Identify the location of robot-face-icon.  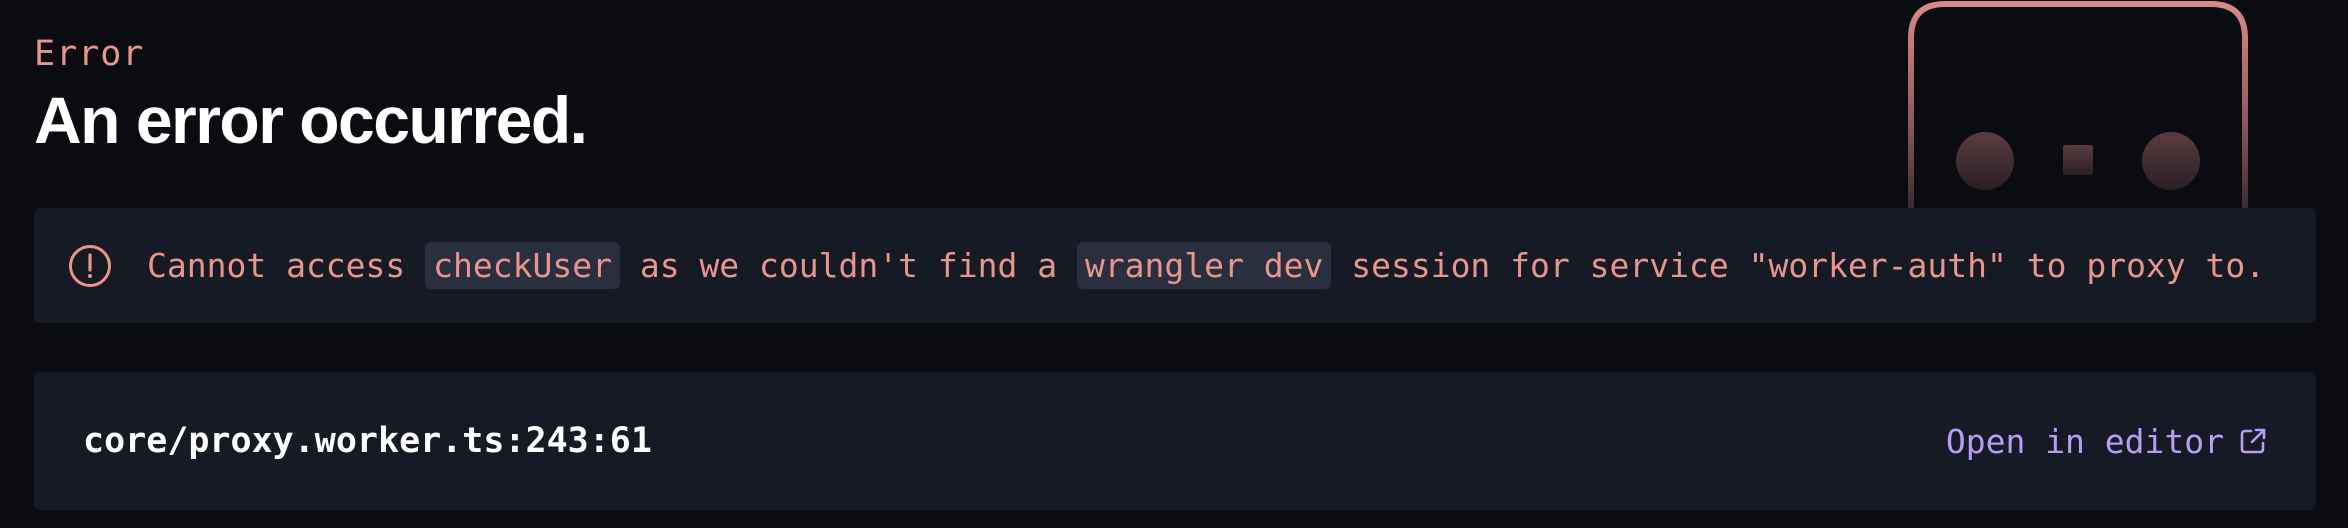
(2078, 105).